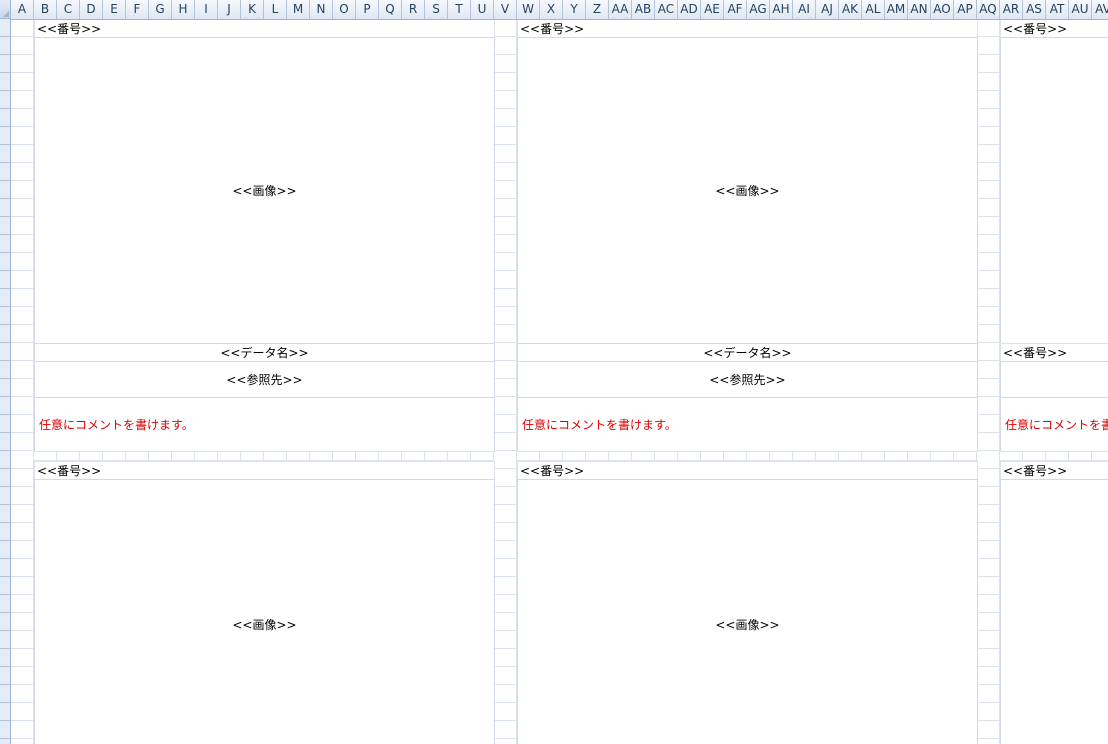  I want to click on column-header-at: AT, so click(1057, 9).